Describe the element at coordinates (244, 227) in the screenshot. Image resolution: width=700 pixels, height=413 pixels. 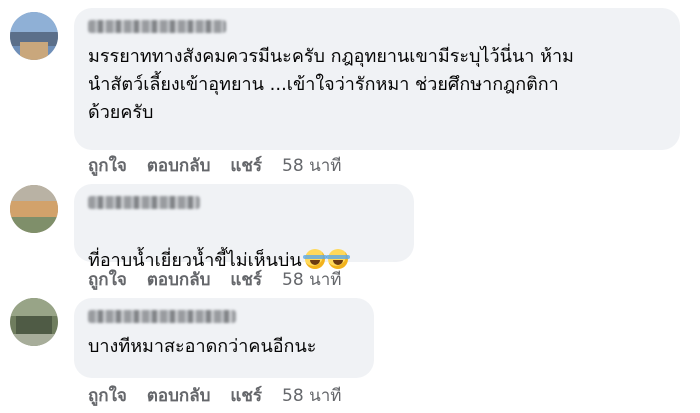
I see `comment-bubble: ที่อาบน้ำเยี่ยวน้ำขี้ไม่เห็นบ่น` at that location.